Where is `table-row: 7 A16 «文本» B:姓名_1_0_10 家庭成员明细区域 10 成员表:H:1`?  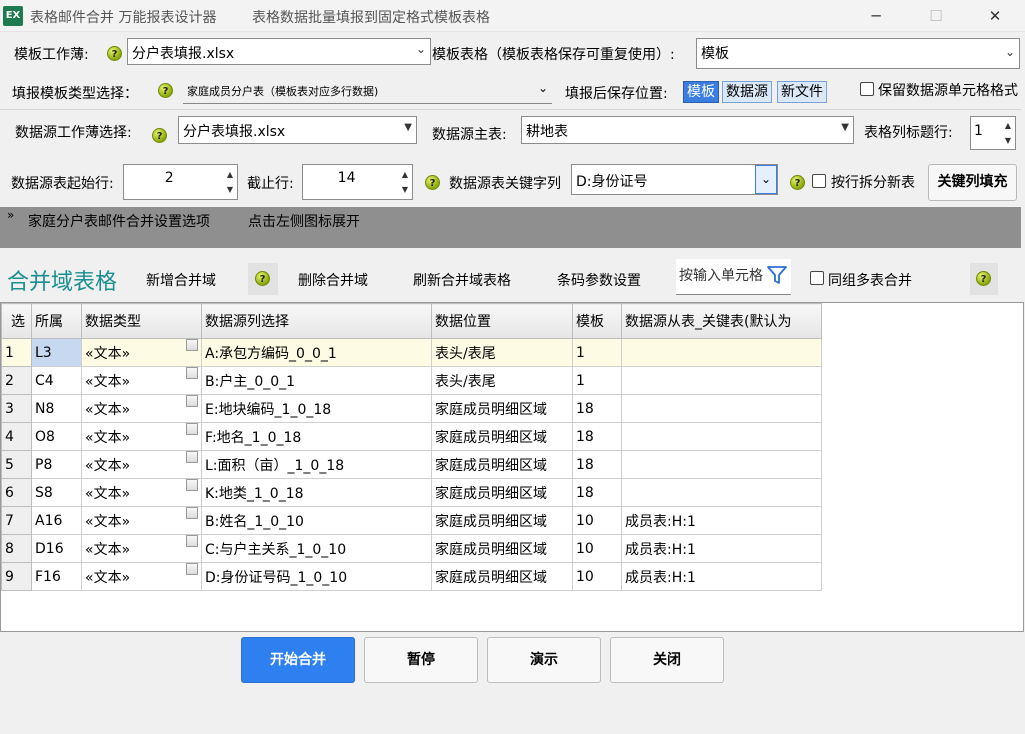
table-row: 7 A16 «文本» B:姓名_1_0_10 家庭成员明细区域 10 成员表:H:1 is located at coordinates (411, 520).